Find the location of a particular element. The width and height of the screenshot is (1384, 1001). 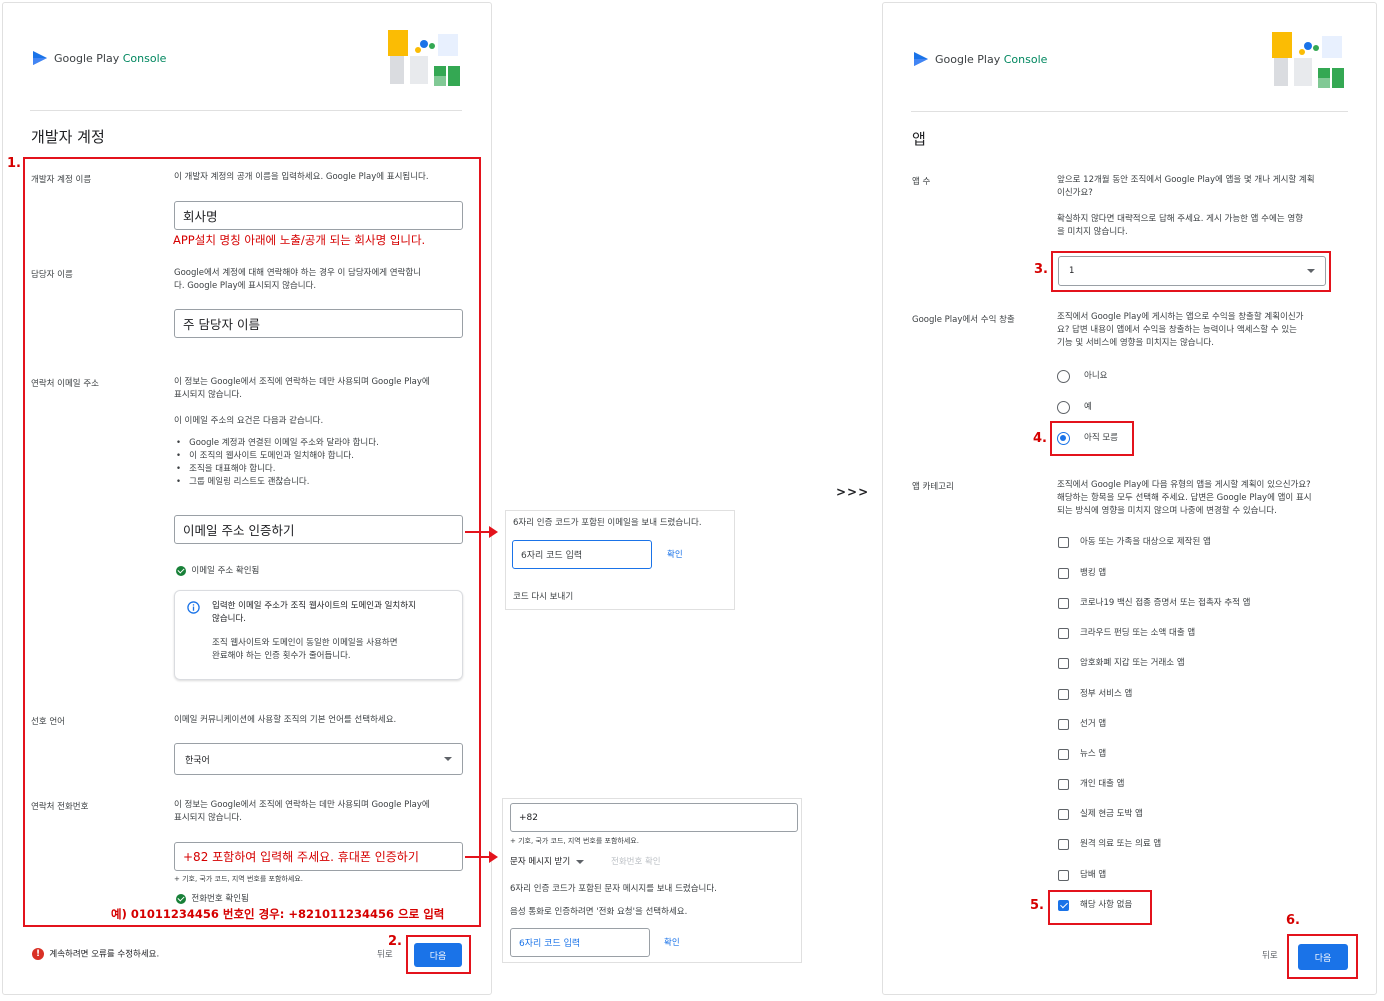

page-title: 개발자 계정 is located at coordinates (68, 137).